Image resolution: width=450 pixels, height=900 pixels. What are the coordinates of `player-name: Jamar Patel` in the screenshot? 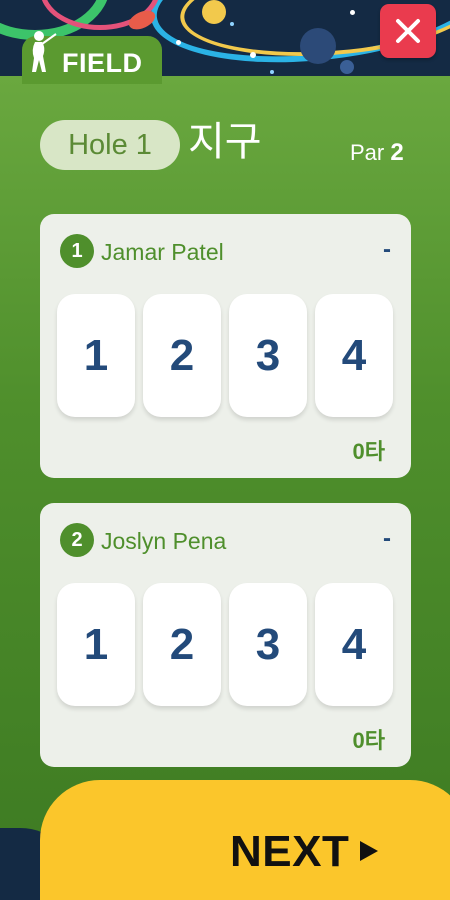 It's located at (162, 252).